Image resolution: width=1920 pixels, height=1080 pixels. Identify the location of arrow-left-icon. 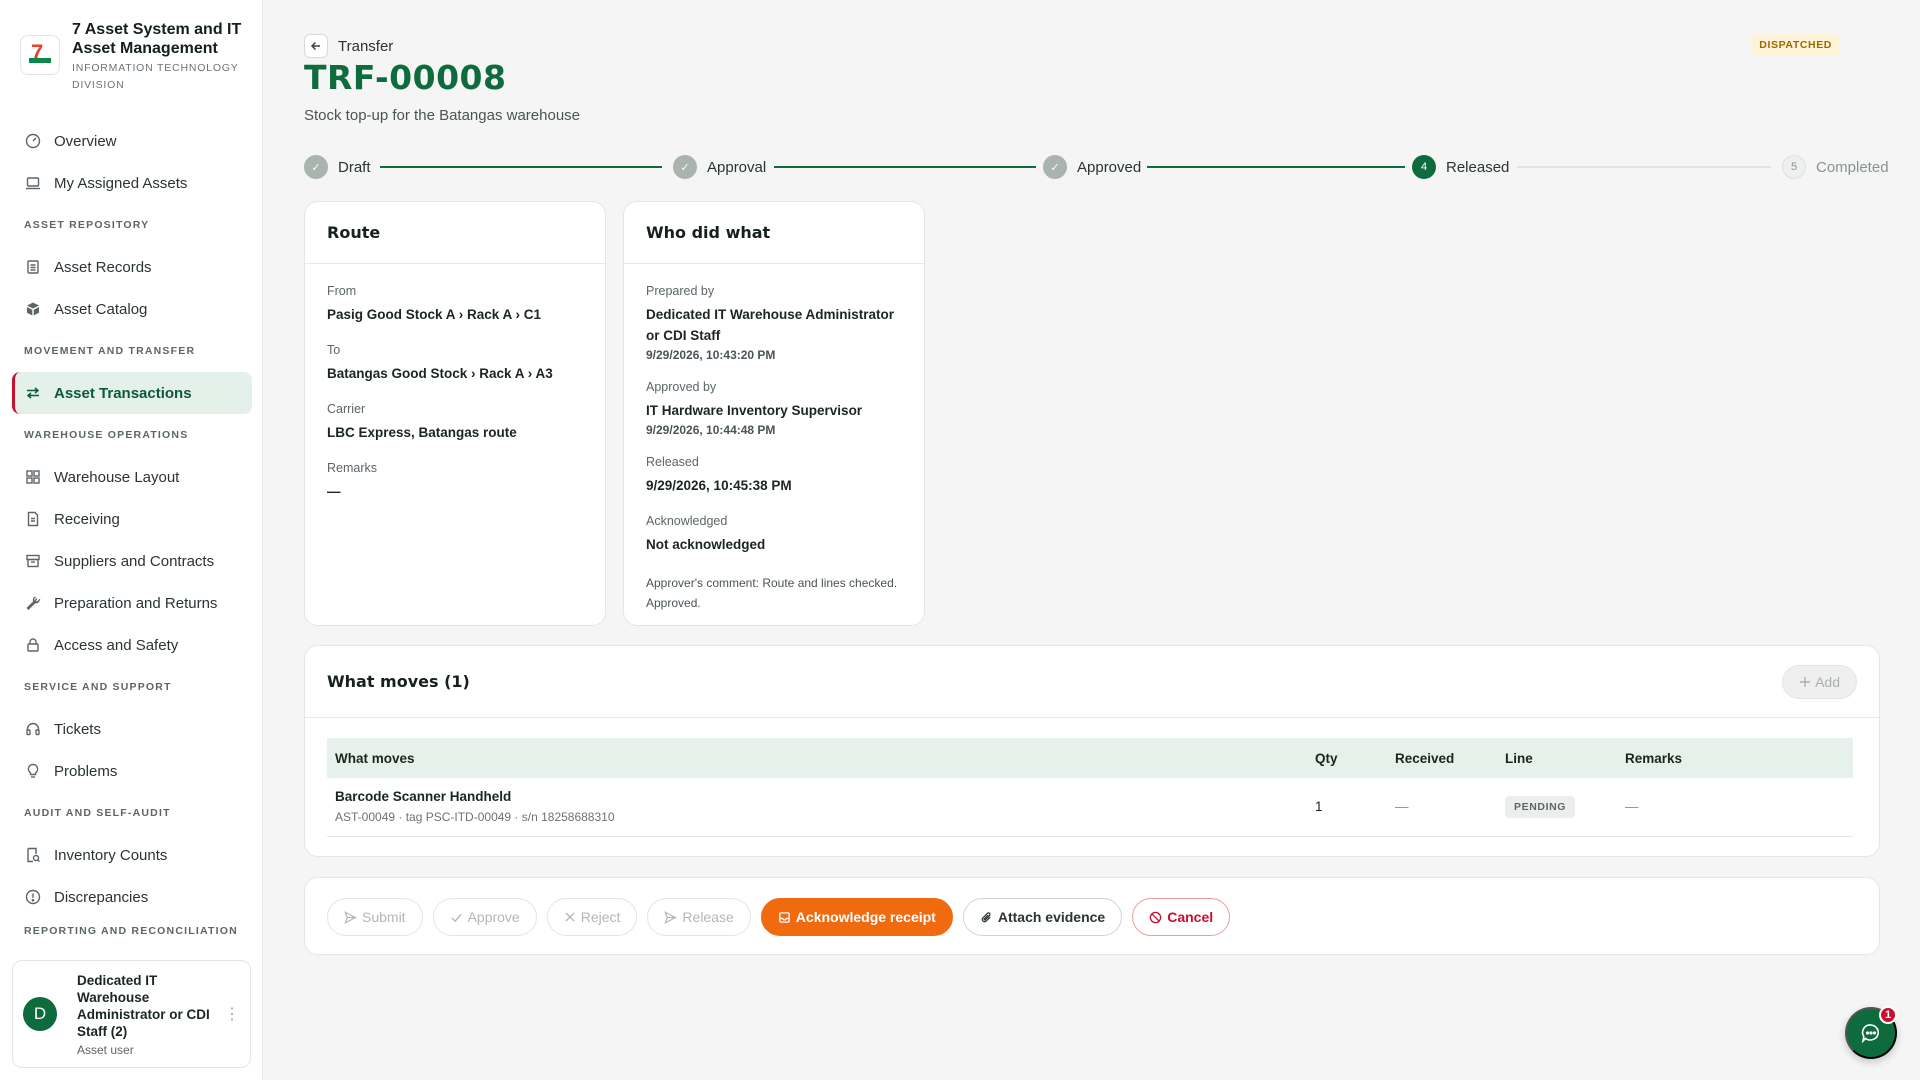
(315, 46).